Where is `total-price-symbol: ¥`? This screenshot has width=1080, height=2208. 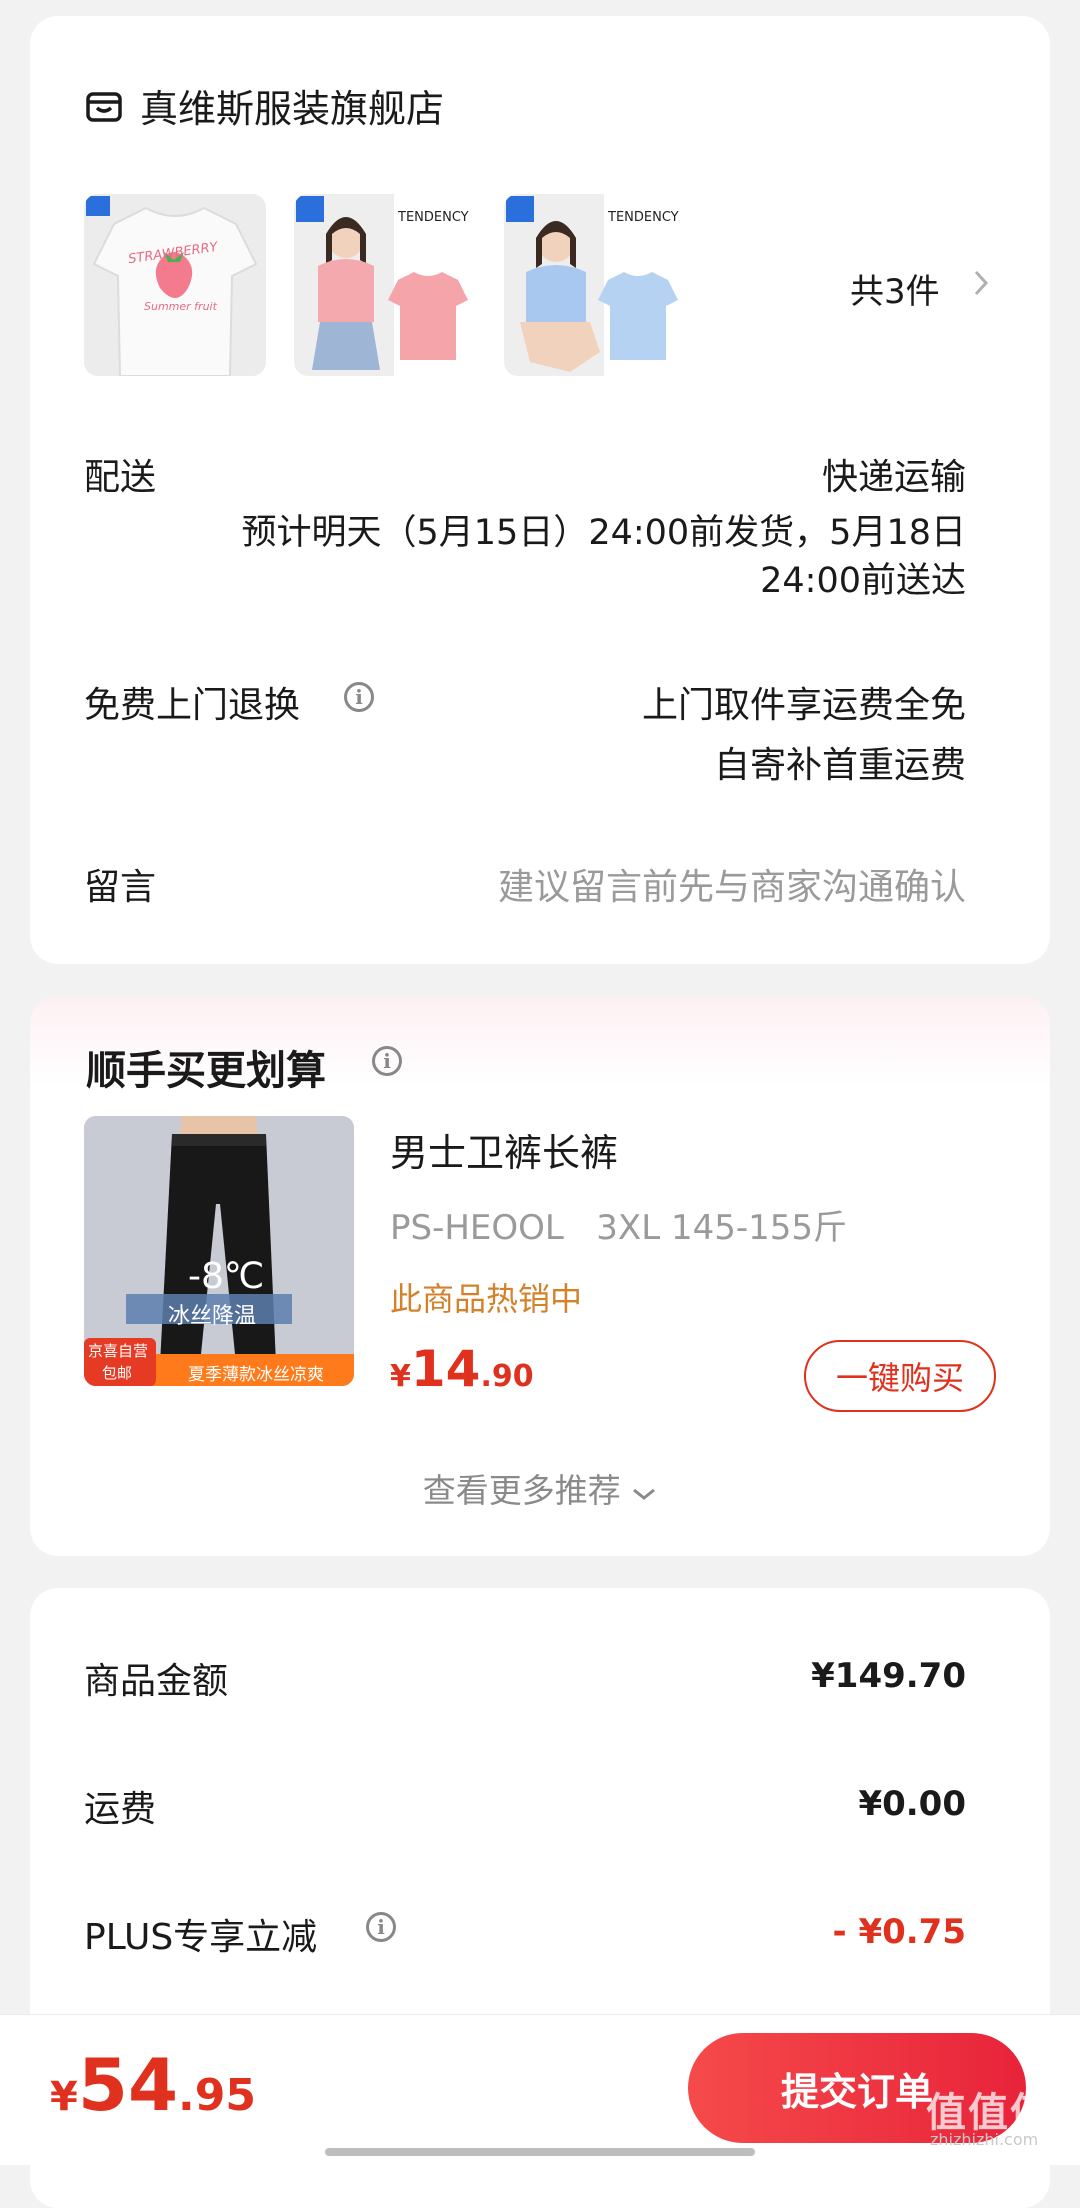
total-price-symbol: ¥ is located at coordinates (64, 2097).